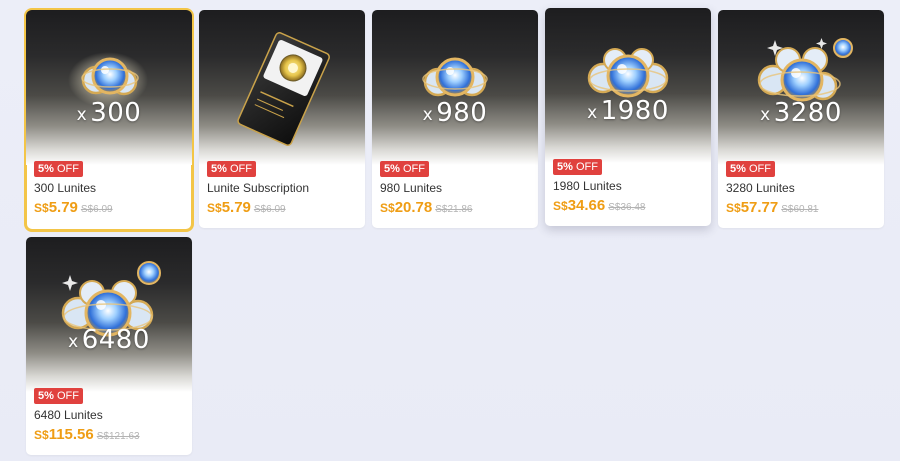 The image size is (900, 461). What do you see at coordinates (800, 209) in the screenshot?
I see `original-price: S$60.81` at bounding box center [800, 209].